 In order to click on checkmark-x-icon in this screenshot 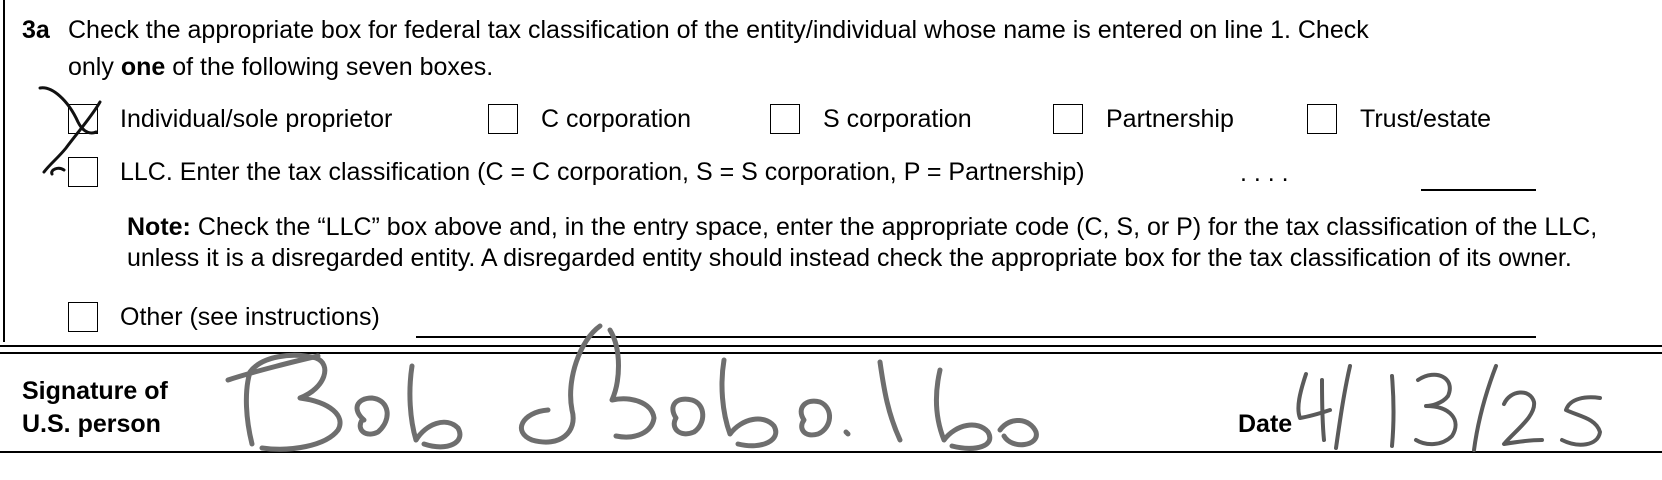, I will do `click(70, 131)`.